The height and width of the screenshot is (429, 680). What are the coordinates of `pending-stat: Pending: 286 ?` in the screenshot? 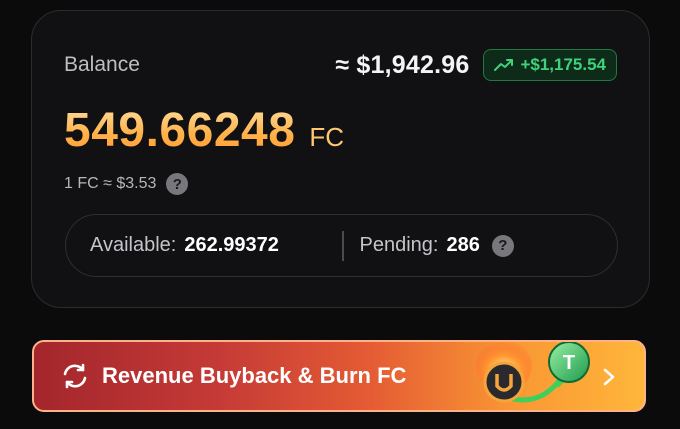 It's located at (429, 245).